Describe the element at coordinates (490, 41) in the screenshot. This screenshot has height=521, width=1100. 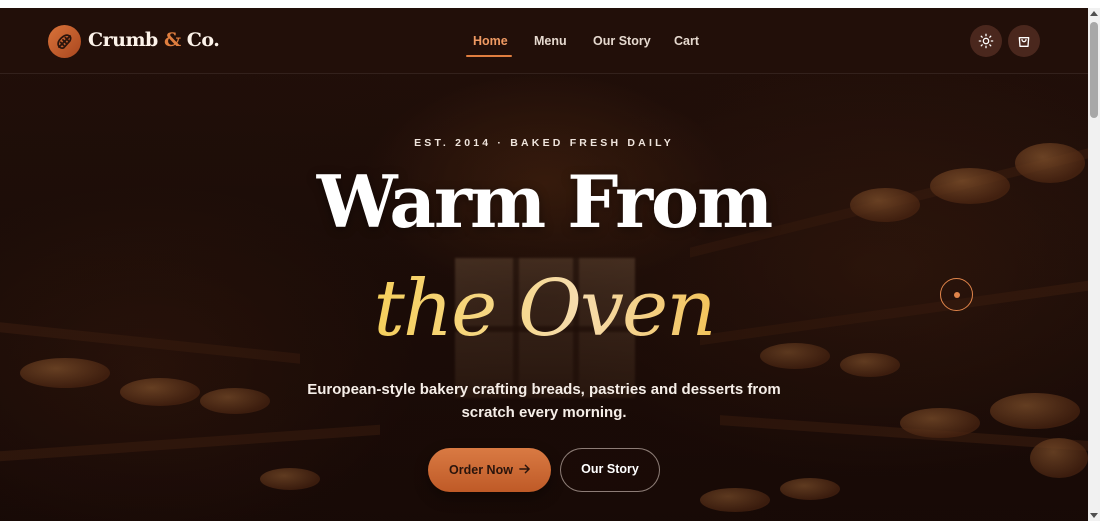
I see `nav-link-home: Home` at that location.